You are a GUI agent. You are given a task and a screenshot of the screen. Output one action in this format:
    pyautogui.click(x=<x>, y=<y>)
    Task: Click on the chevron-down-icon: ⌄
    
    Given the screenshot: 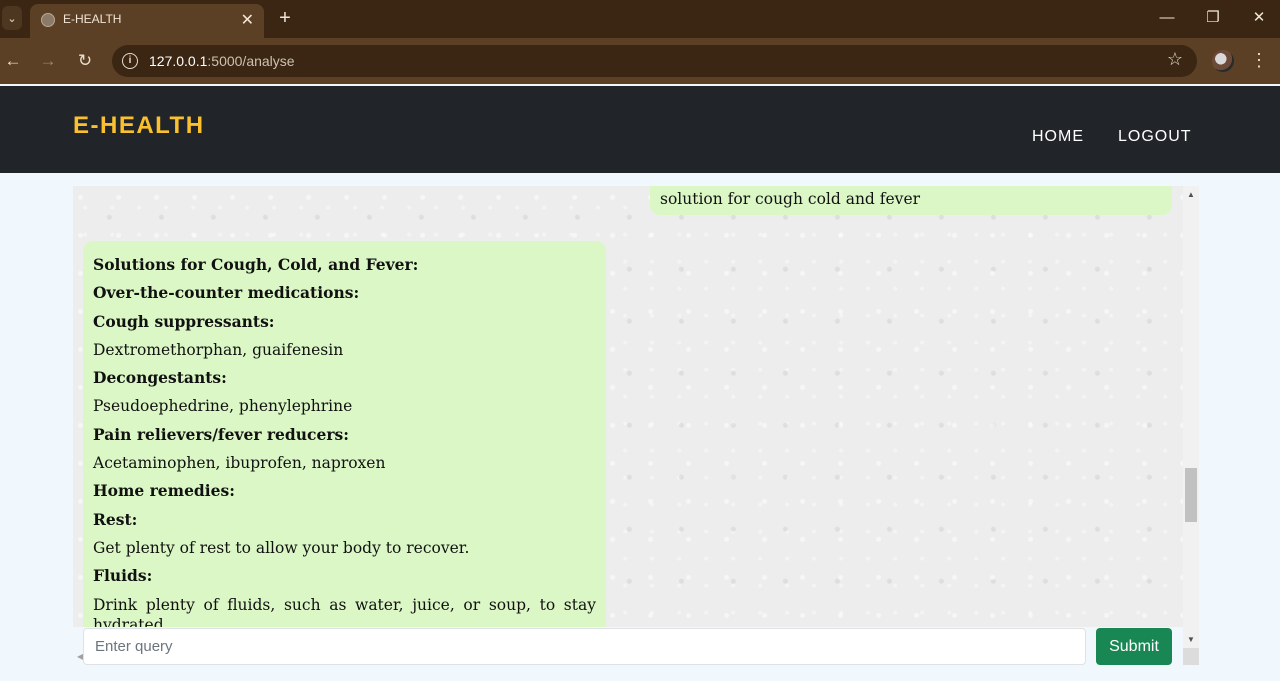 What is the action you would take?
    pyautogui.click(x=12, y=18)
    